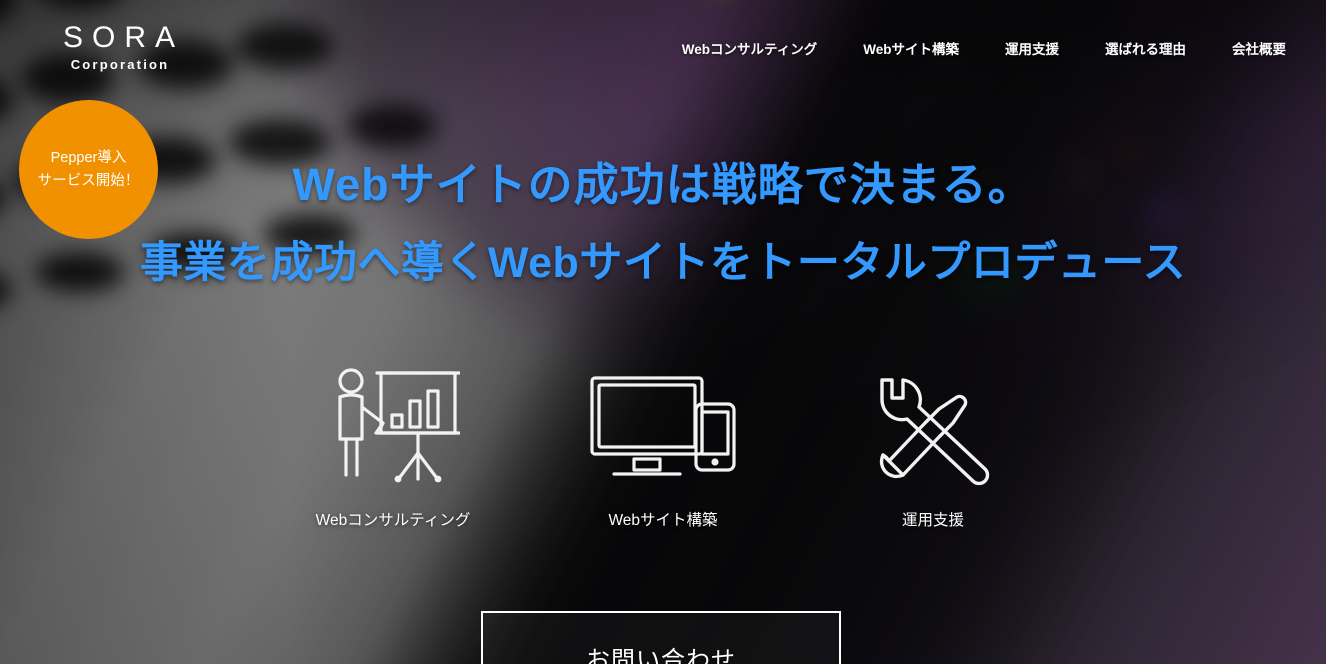 The width and height of the screenshot is (1326, 664). I want to click on nav-item-company: 会社概要, so click(1259, 48).